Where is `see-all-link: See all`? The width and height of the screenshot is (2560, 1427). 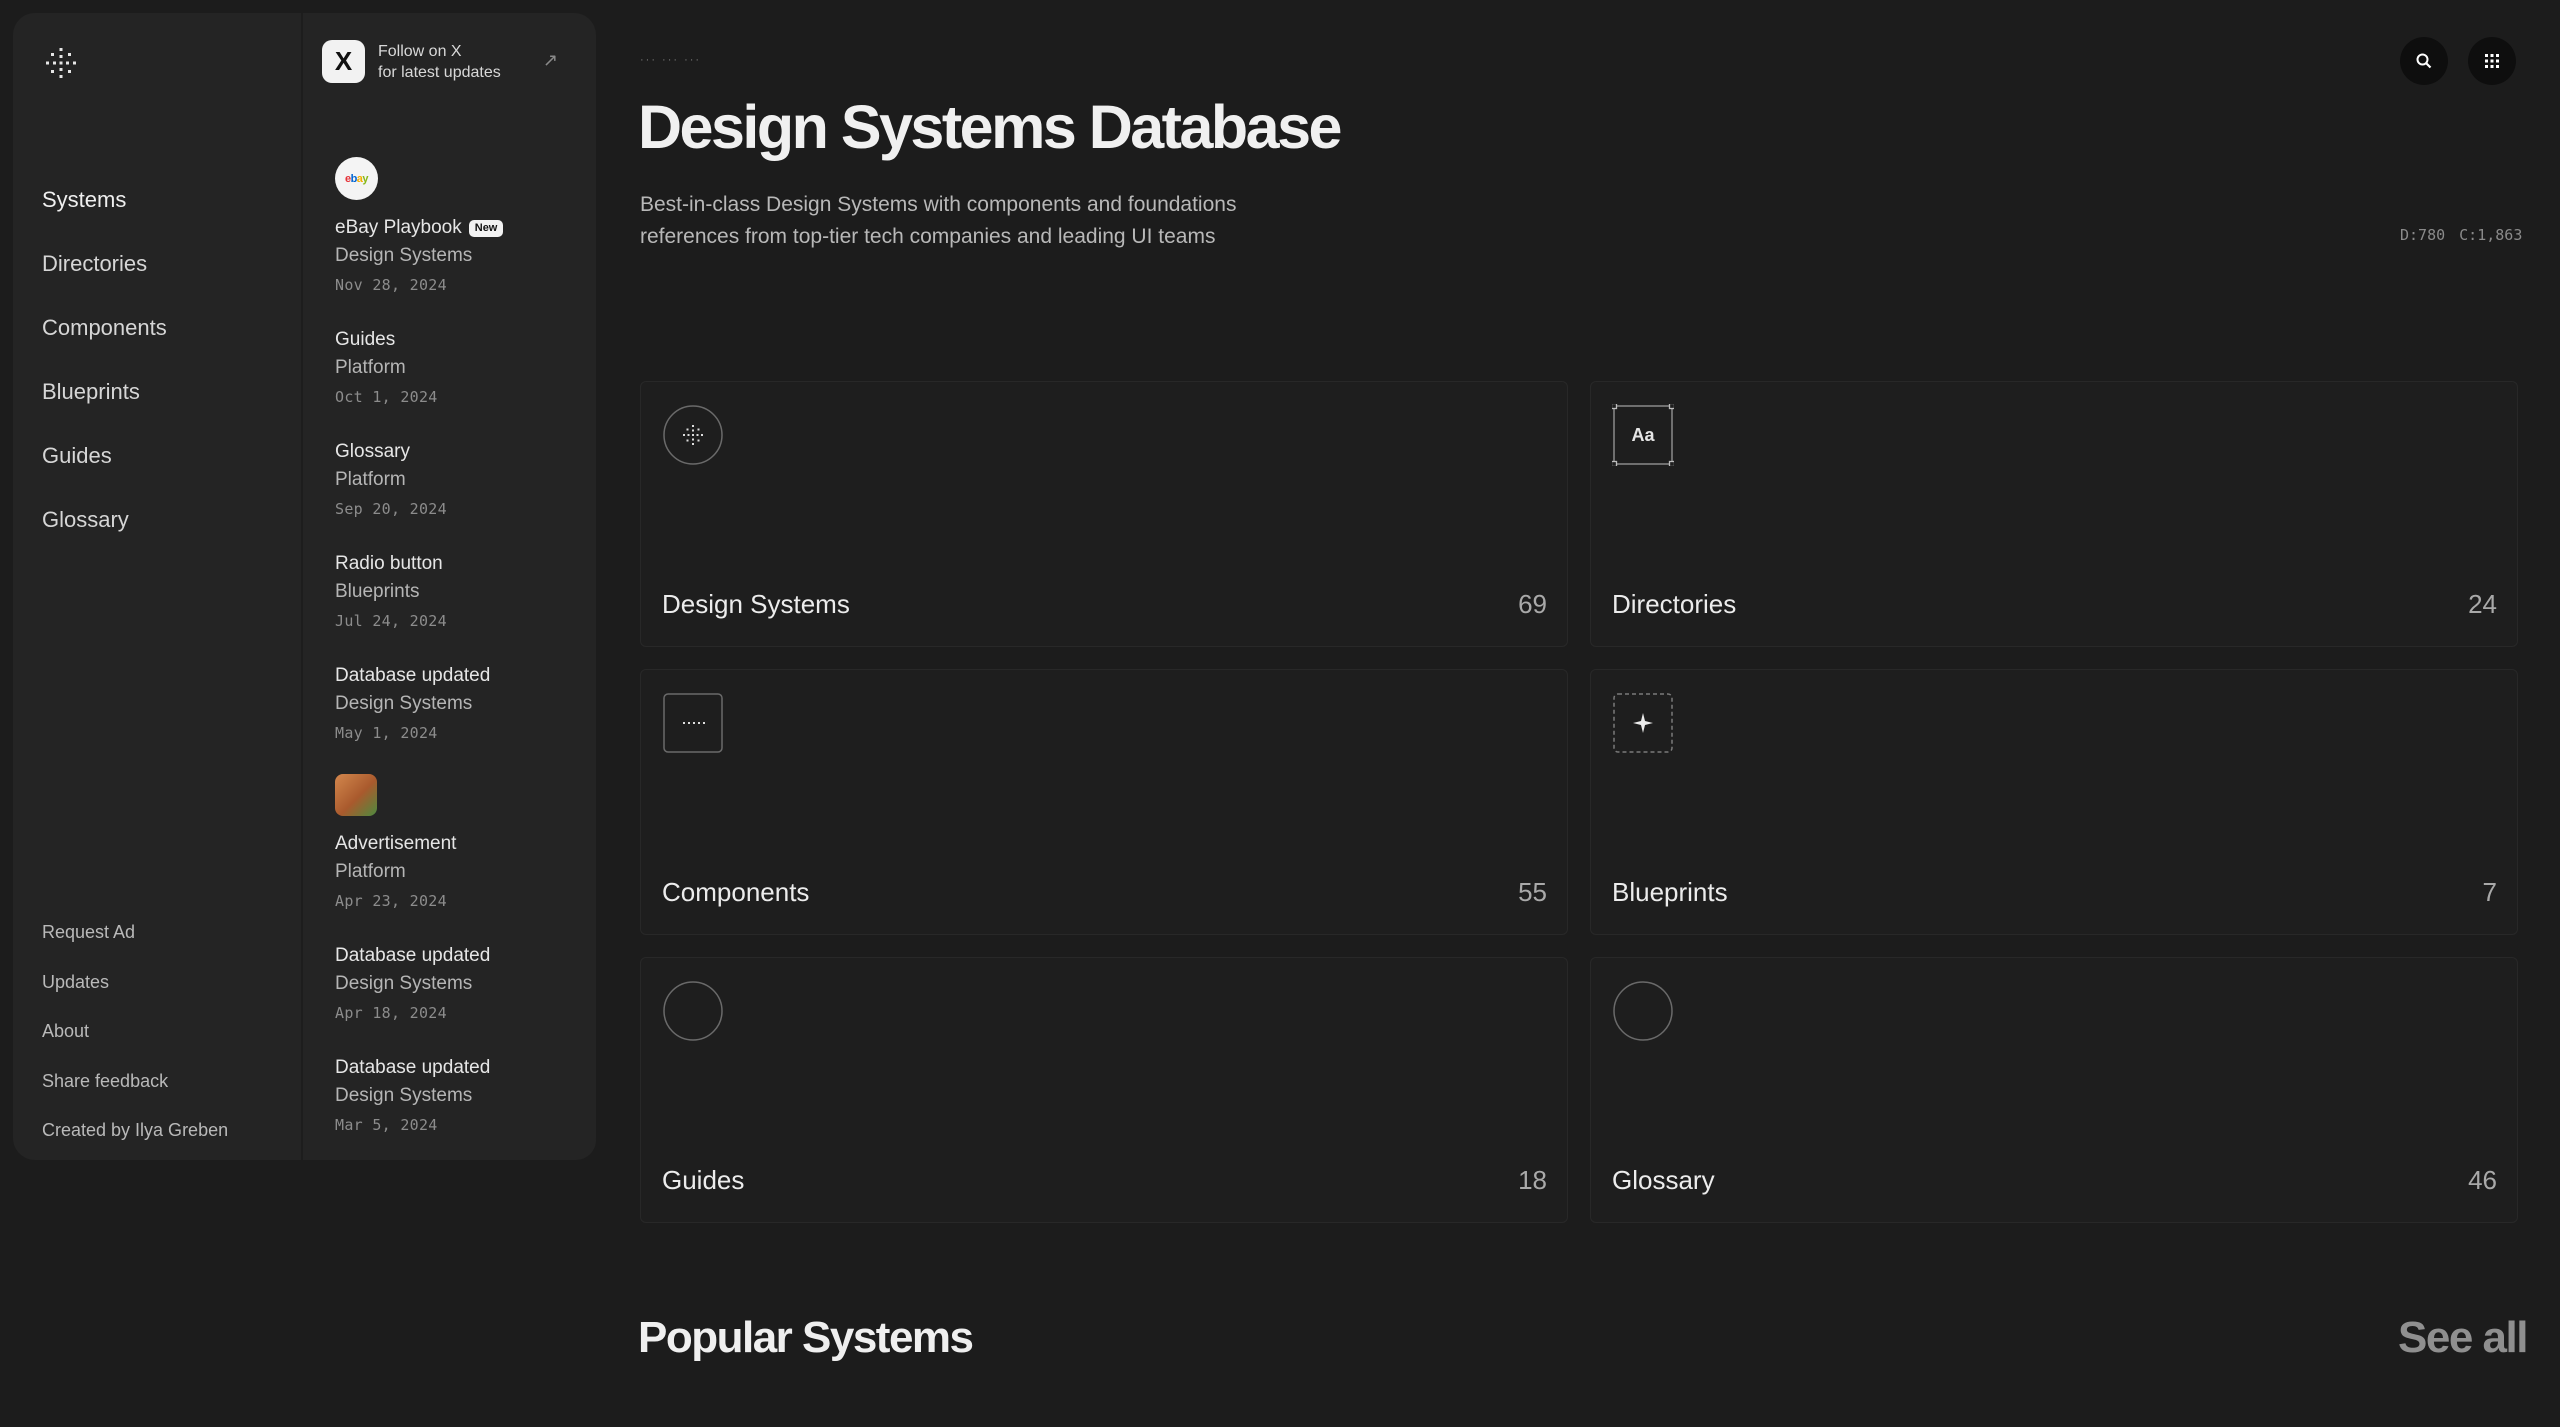 see-all-link: See all is located at coordinates (2463, 1338).